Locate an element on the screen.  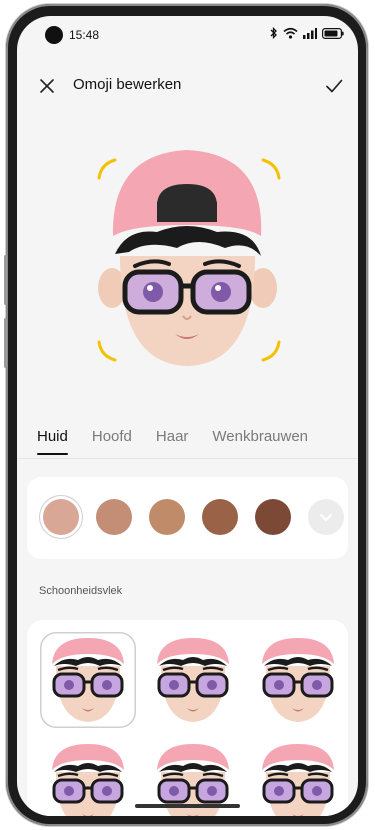
tab-wenkbrauwen: Wenkbrauwen is located at coordinates (260, 436).